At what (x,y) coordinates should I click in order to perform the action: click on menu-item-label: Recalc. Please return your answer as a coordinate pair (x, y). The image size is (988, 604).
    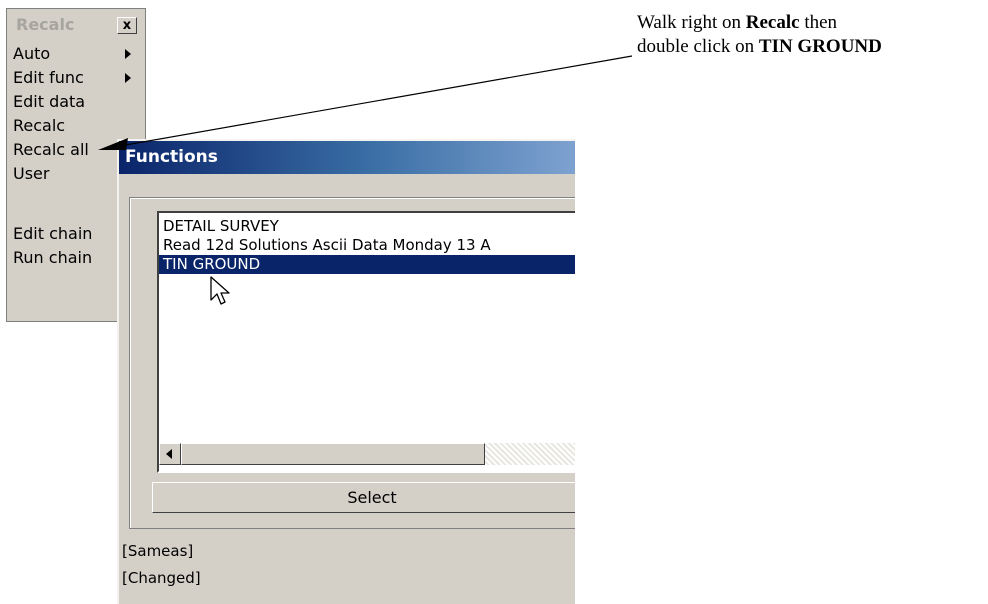
    Looking at the image, I should click on (39, 125).